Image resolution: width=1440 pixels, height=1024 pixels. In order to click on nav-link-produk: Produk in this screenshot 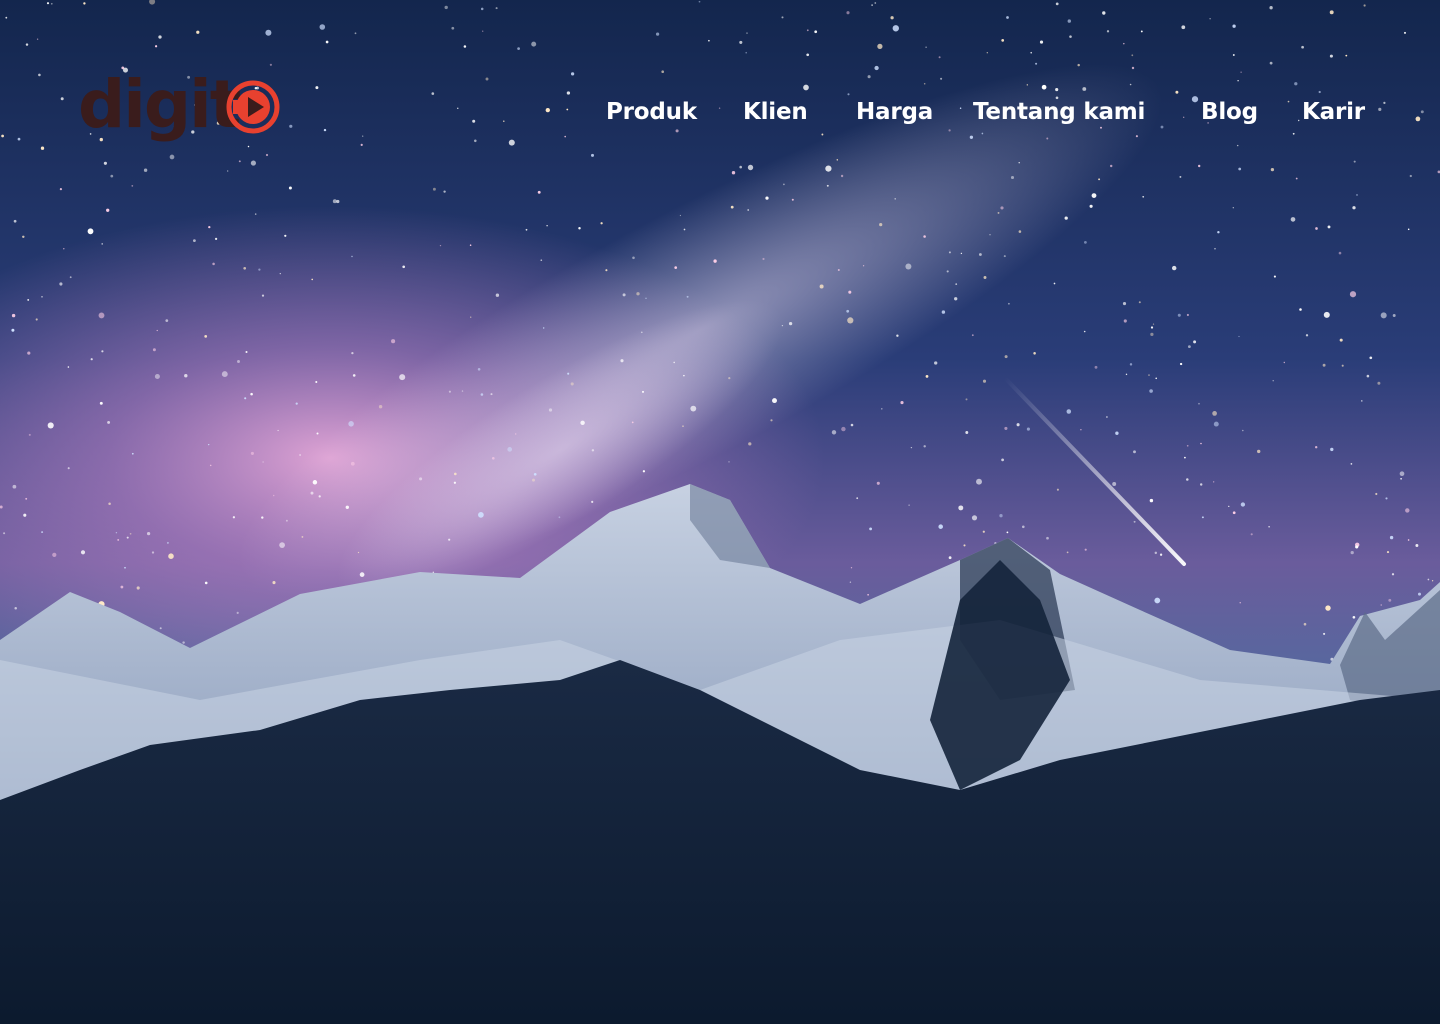, I will do `click(651, 112)`.